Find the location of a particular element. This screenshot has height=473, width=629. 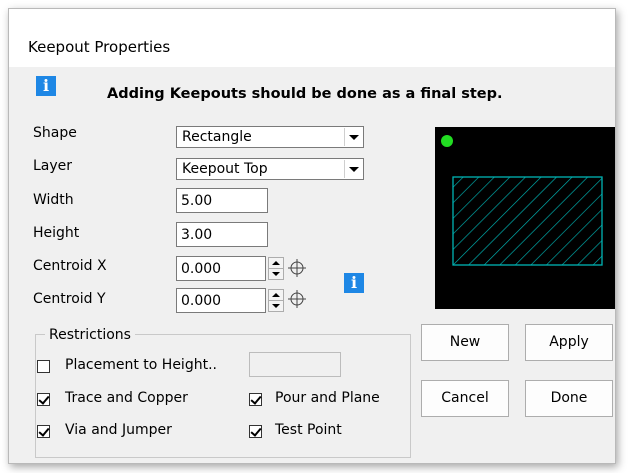

shape-preview is located at coordinates (525, 218).